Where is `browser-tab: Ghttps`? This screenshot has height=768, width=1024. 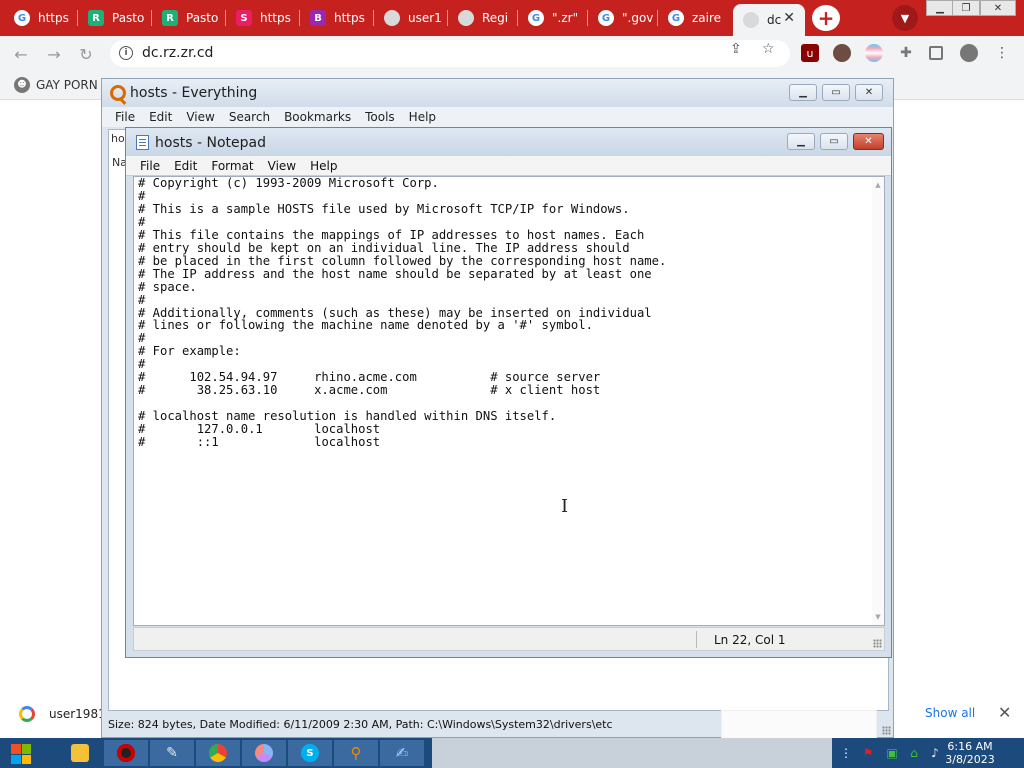
browser-tab: Ghttps is located at coordinates (41, 18).